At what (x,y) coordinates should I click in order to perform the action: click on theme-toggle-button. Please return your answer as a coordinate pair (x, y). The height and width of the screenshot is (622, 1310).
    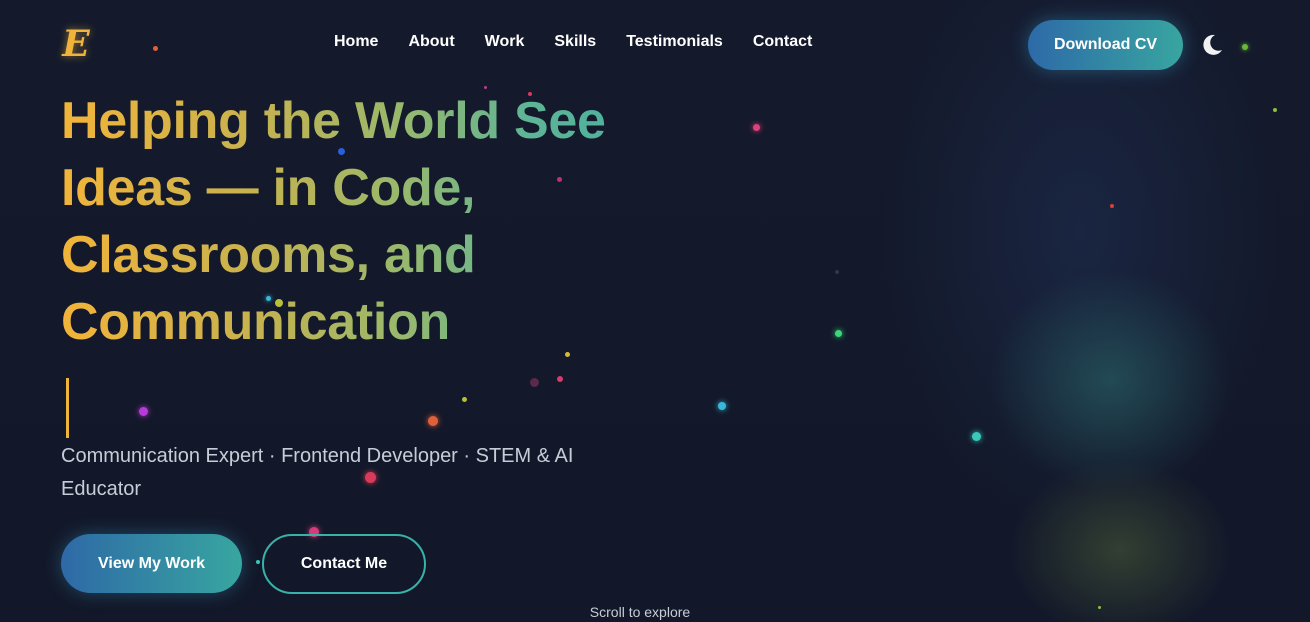
    Looking at the image, I should click on (1212, 45).